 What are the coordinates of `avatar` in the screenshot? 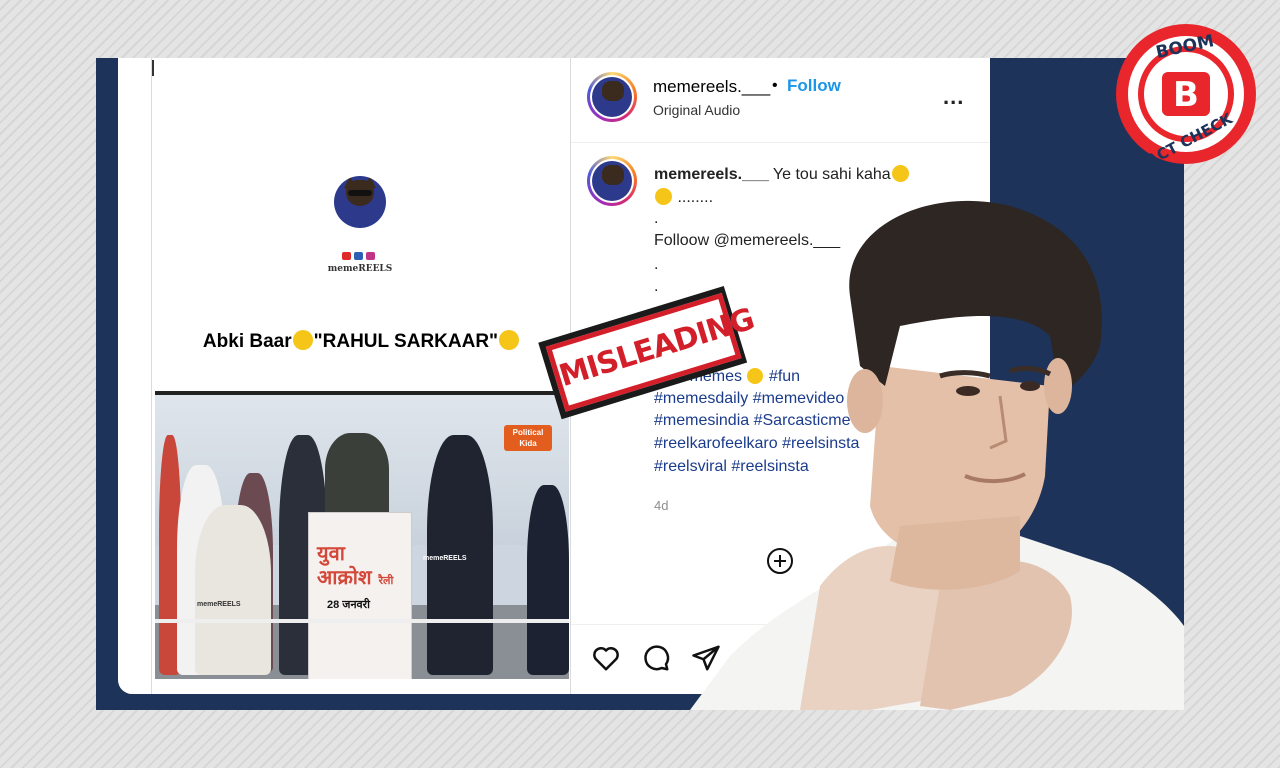 It's located at (612, 97).